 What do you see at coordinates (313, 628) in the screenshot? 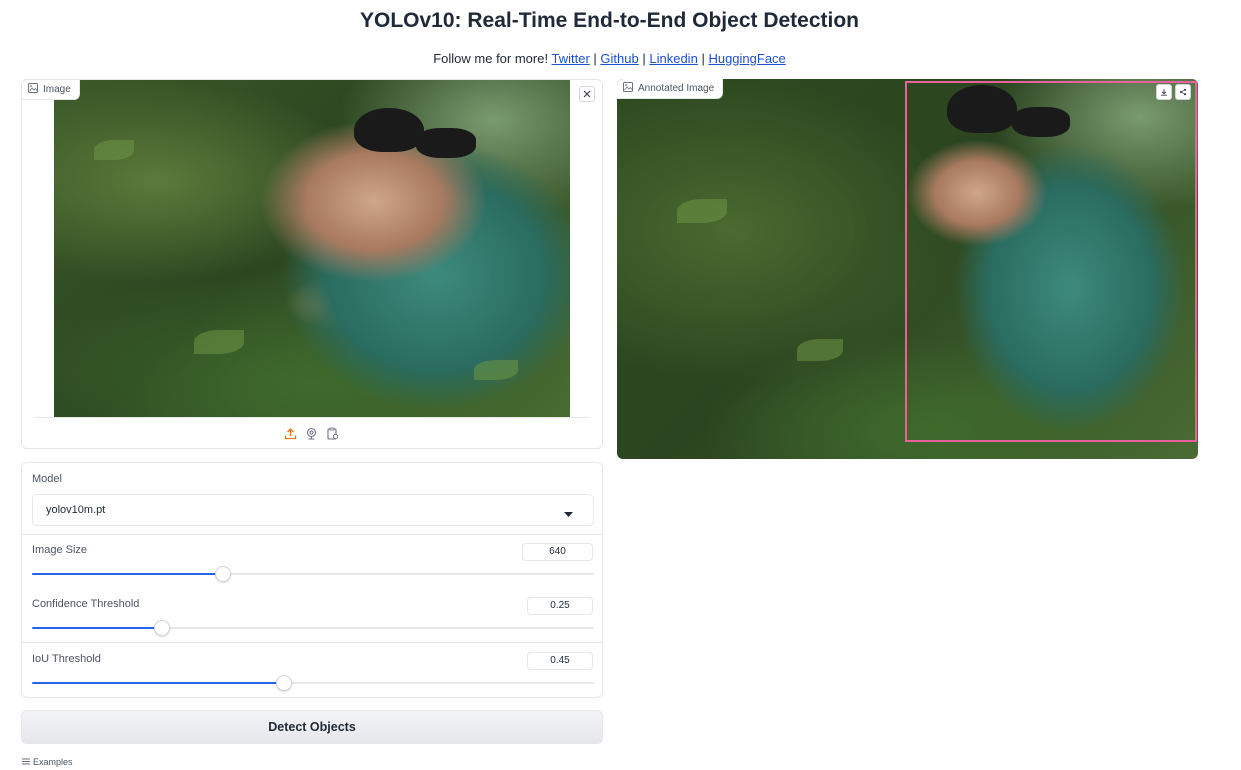
I see `confidence-slider` at bounding box center [313, 628].